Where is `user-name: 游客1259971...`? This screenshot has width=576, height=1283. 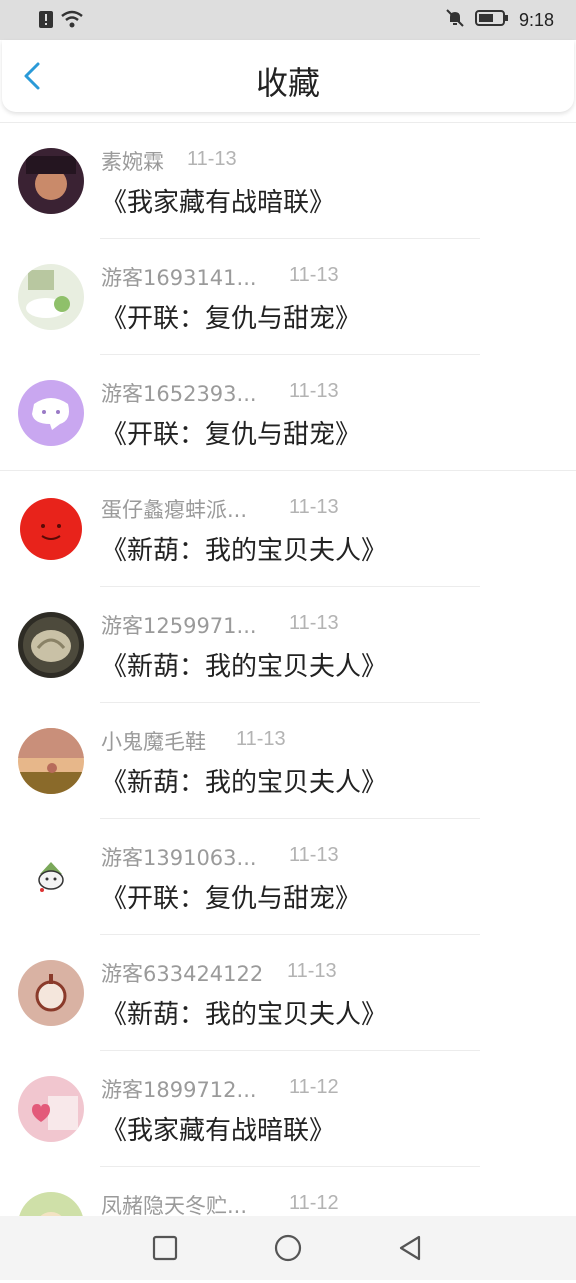 user-name: 游客1259971... is located at coordinates (179, 626).